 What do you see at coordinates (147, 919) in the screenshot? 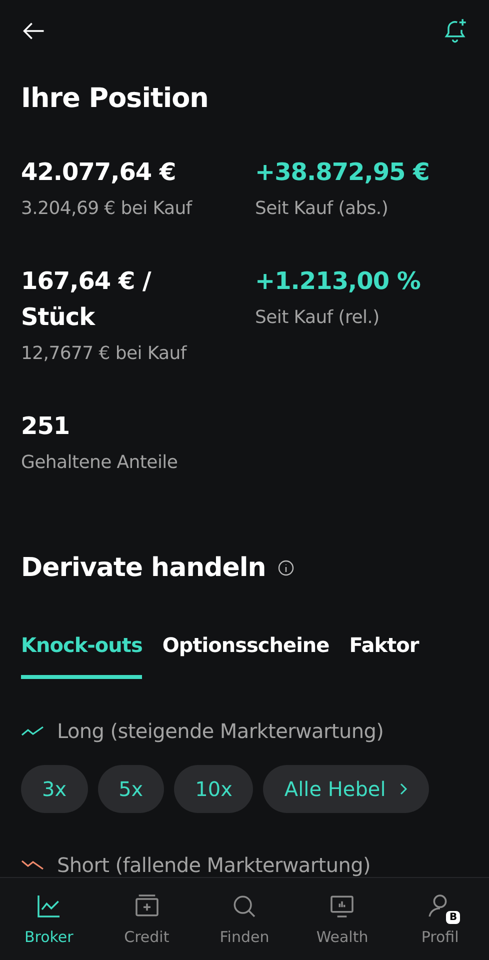
I see `nav-tab: Credit` at bounding box center [147, 919].